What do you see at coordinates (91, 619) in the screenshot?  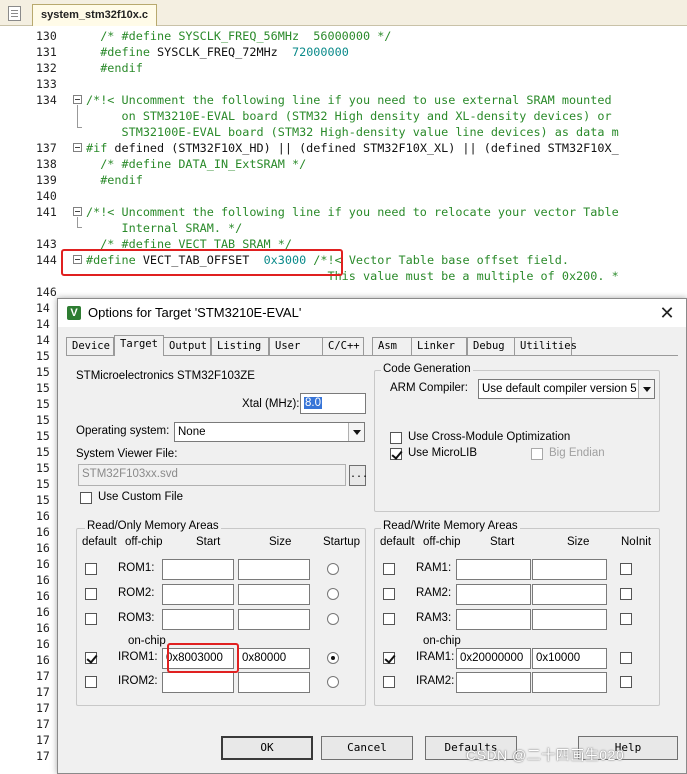 I see `rom3-default-checkbox` at bounding box center [91, 619].